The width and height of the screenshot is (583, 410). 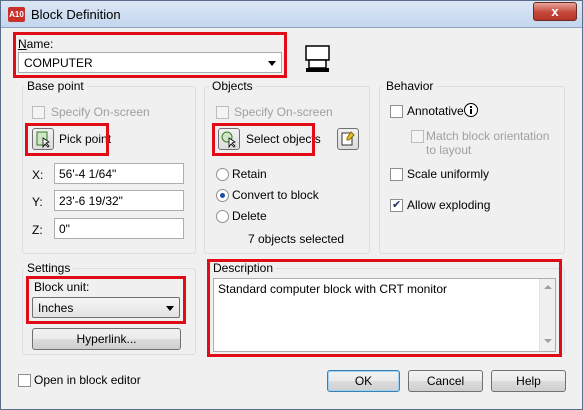 I want to click on objects-specify-onscreen-label: Specify On-screen, so click(x=283, y=112).